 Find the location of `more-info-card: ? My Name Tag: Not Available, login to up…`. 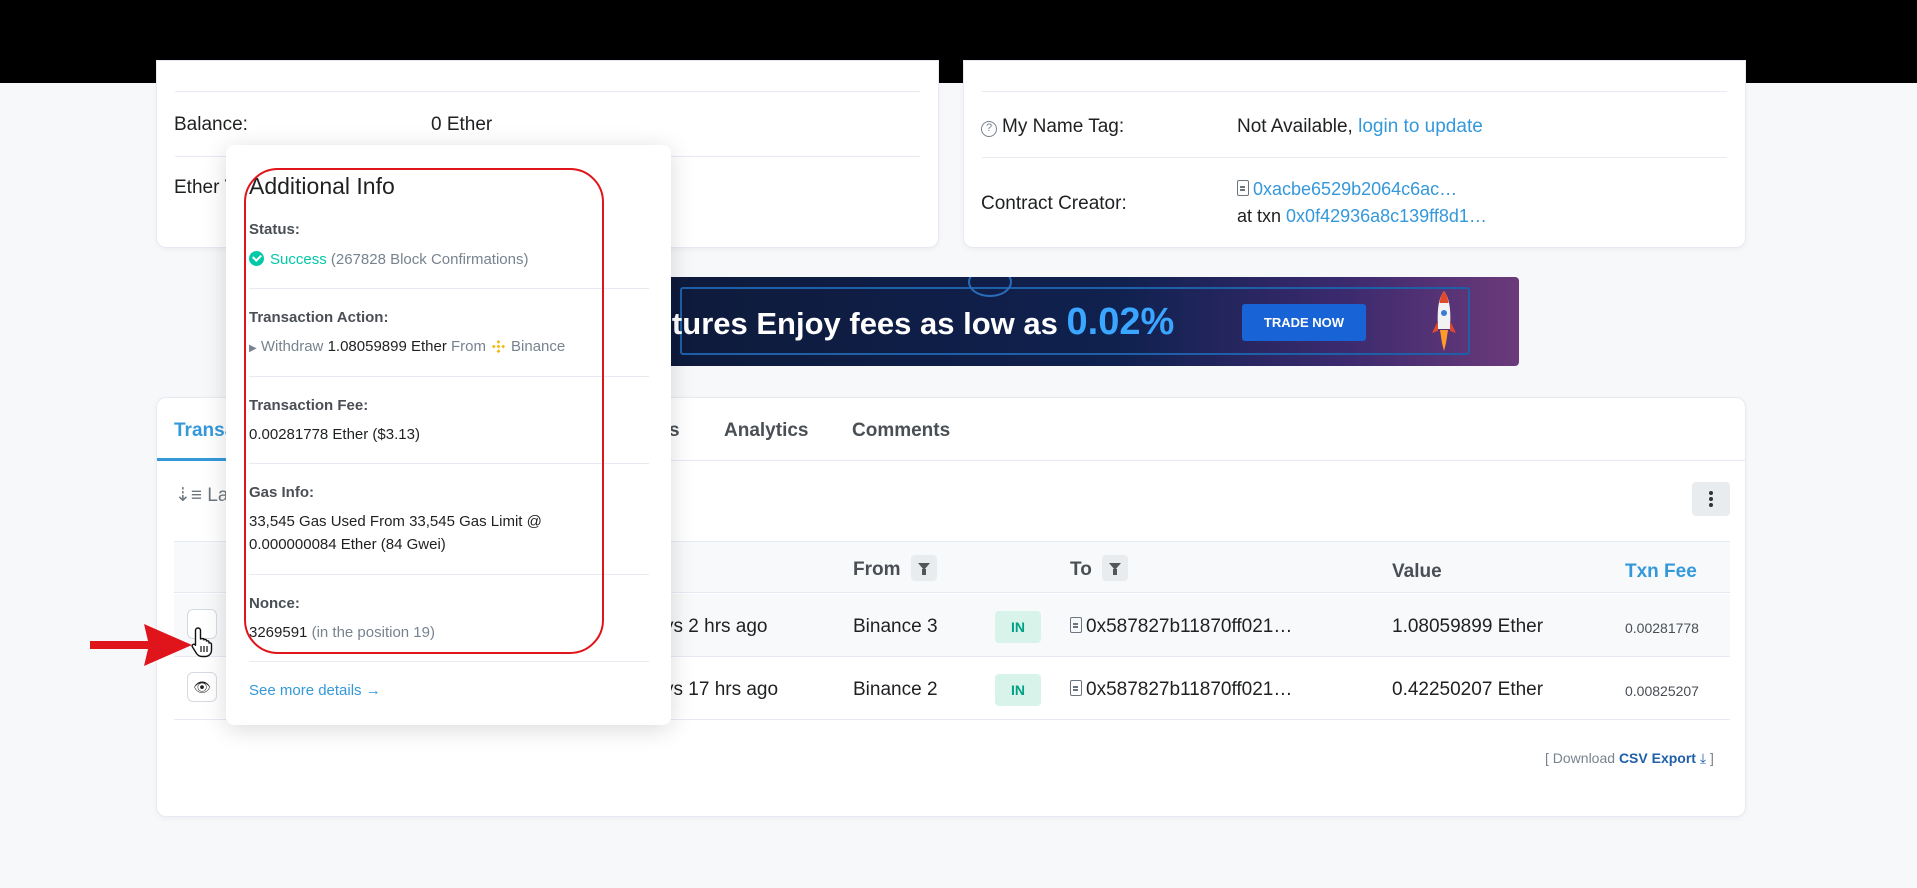

more-info-card: ? My Name Tag: Not Available, login to up… is located at coordinates (1354, 154).